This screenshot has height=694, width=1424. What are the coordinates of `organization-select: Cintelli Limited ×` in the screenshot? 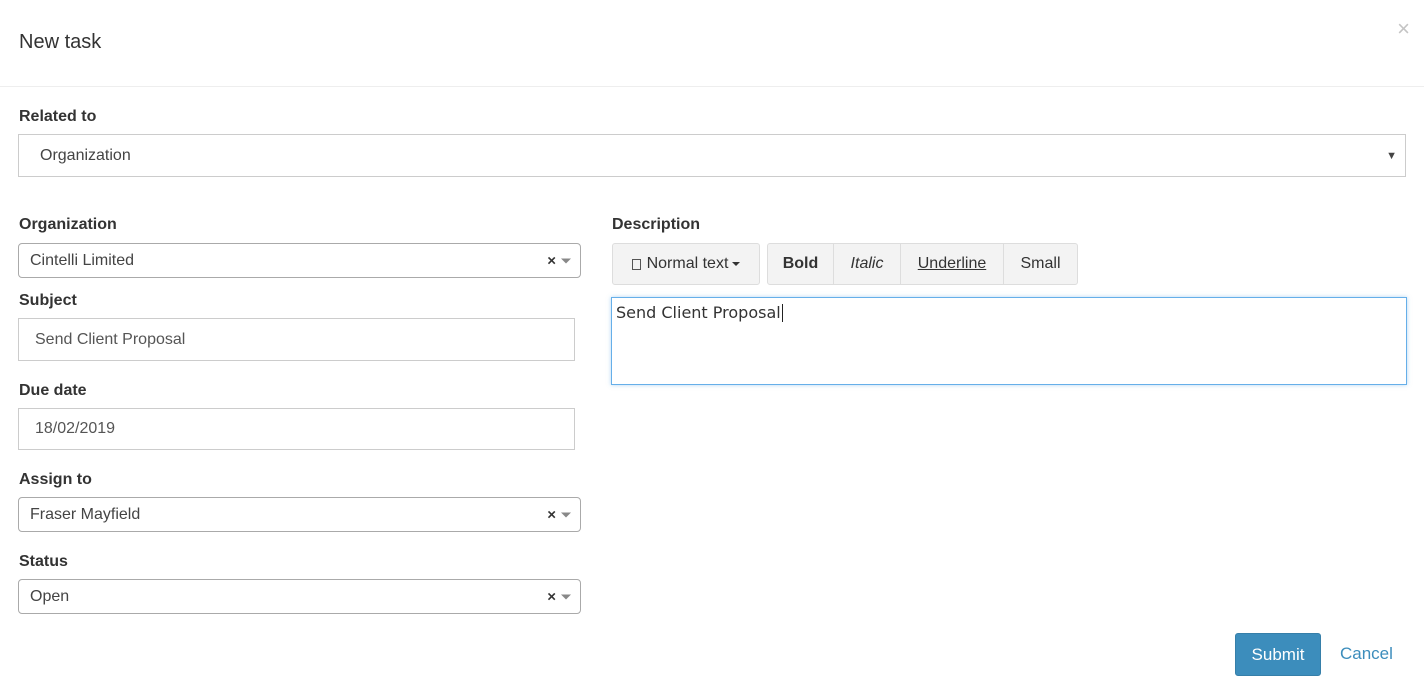 It's located at (299, 260).